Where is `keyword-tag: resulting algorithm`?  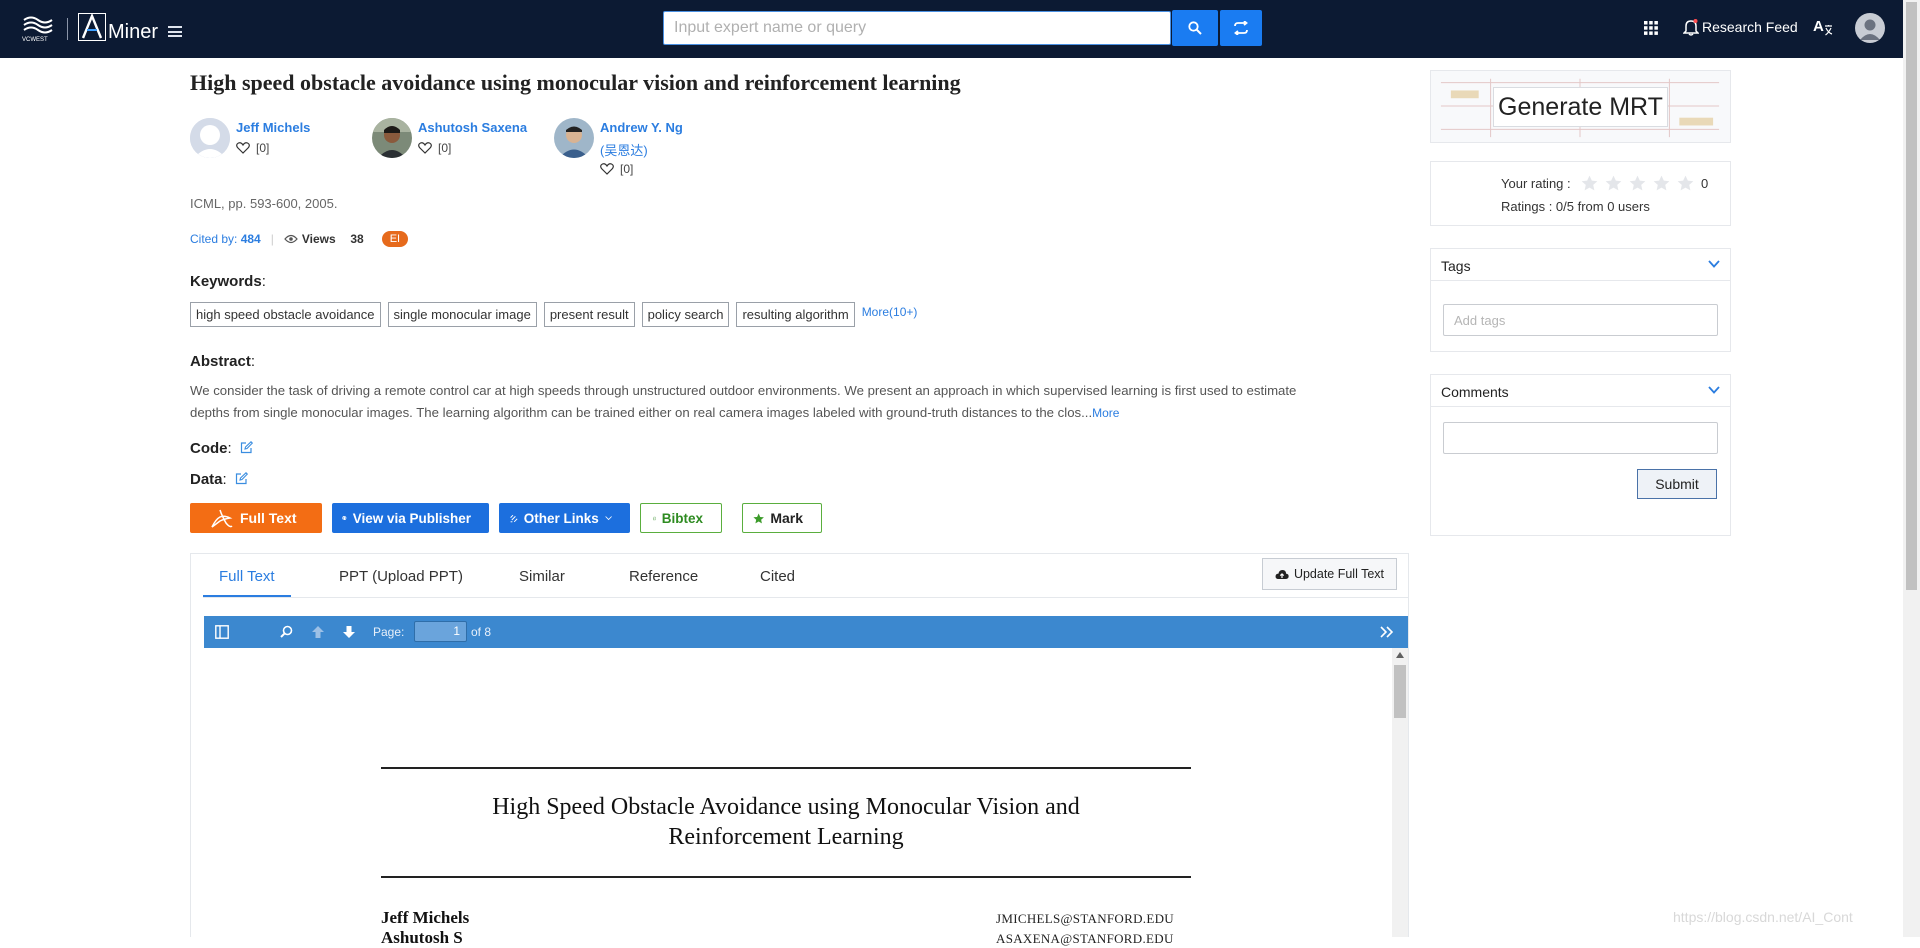 keyword-tag: resulting algorithm is located at coordinates (795, 314).